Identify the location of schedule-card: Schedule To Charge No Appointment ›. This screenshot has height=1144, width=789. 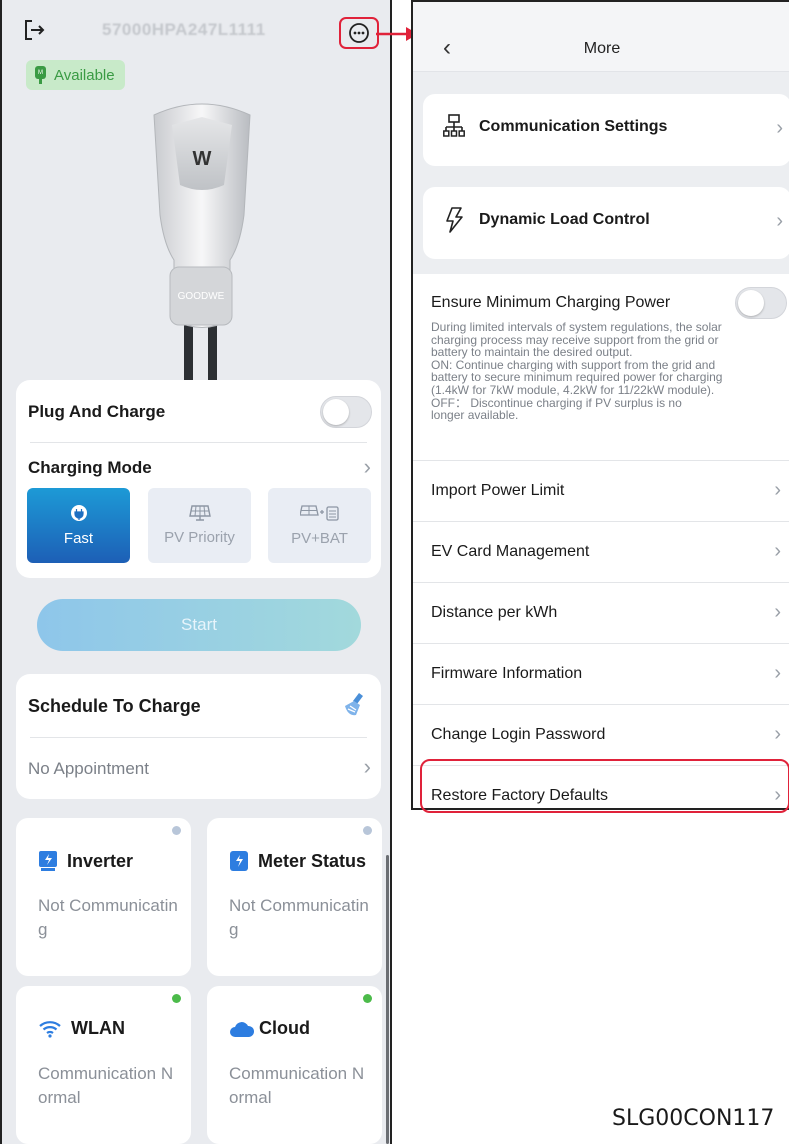
(198, 736).